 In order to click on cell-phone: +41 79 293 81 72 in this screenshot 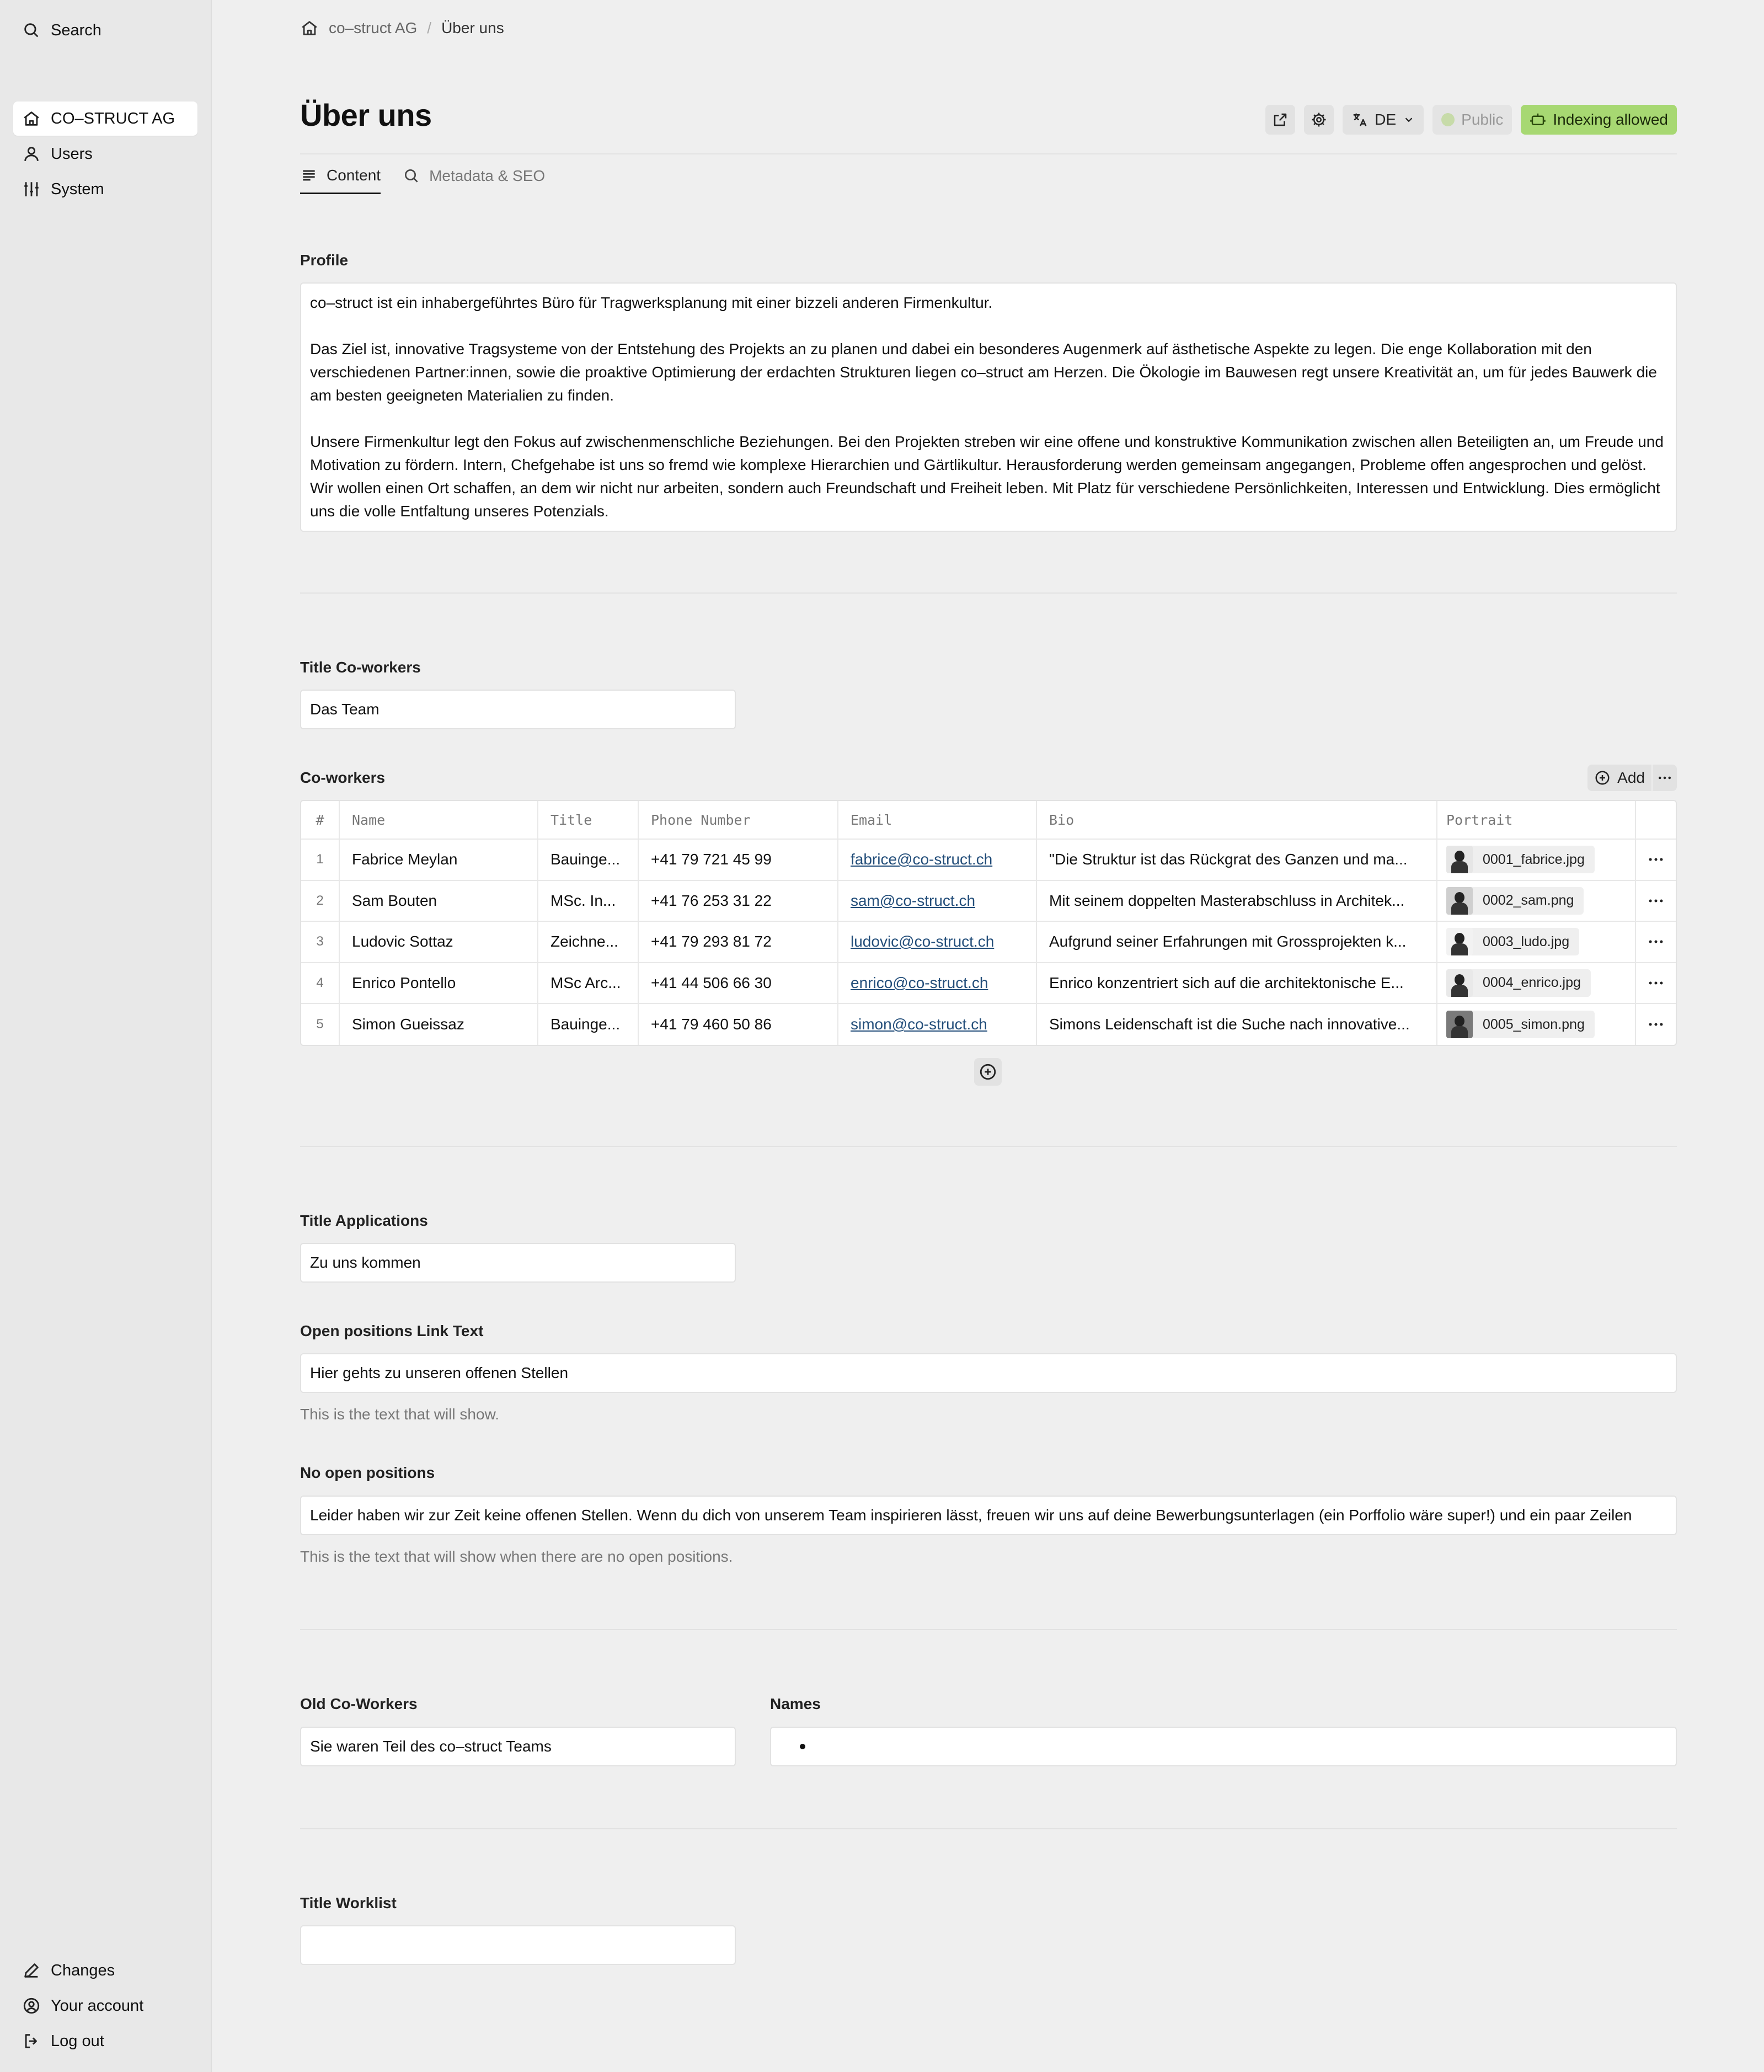, I will do `click(738, 942)`.